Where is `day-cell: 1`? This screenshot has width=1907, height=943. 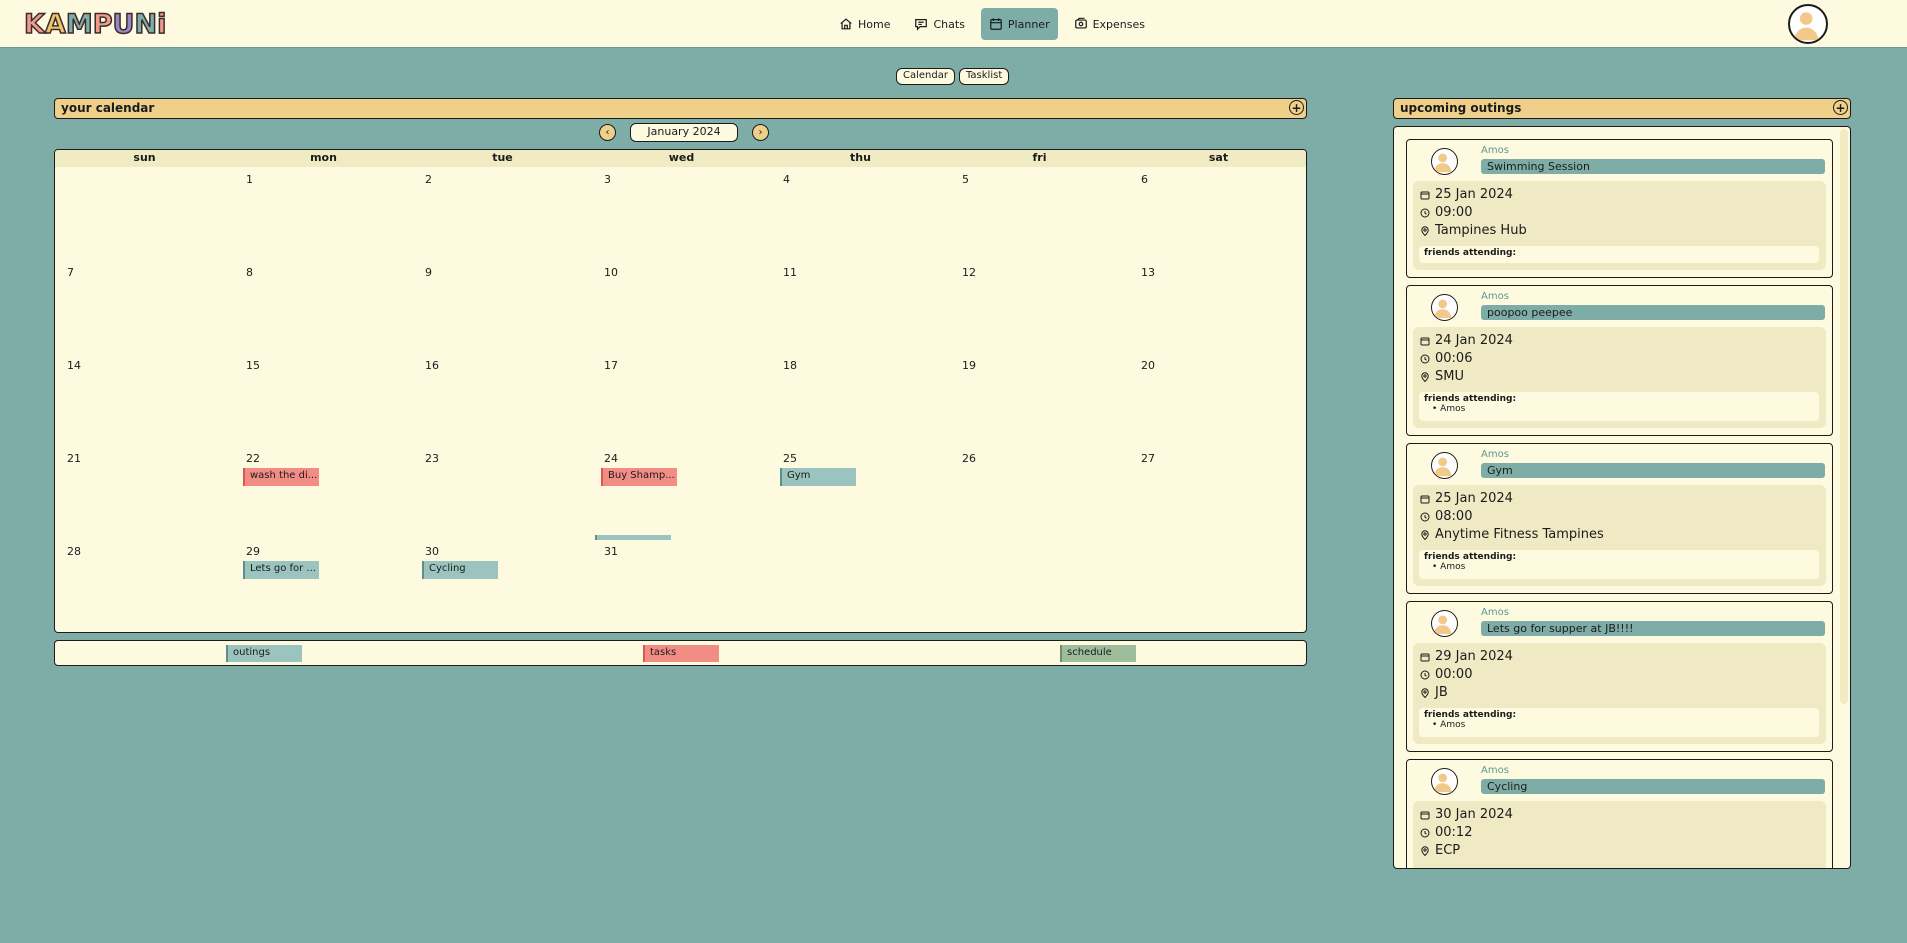
day-cell: 1 is located at coordinates (323, 215).